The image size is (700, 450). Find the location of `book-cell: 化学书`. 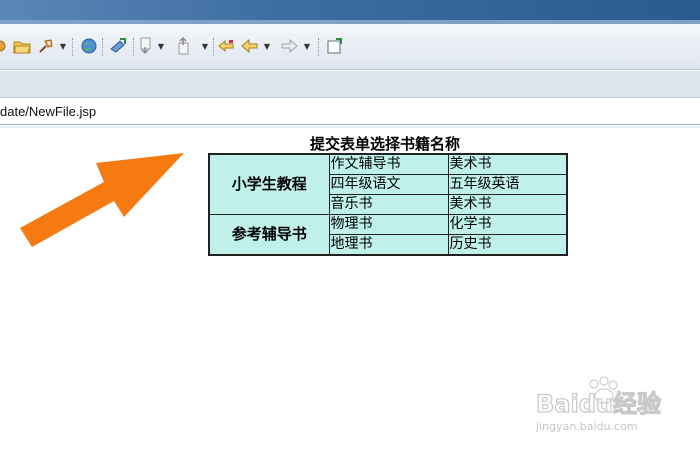

book-cell: 化学书 is located at coordinates (507, 224).